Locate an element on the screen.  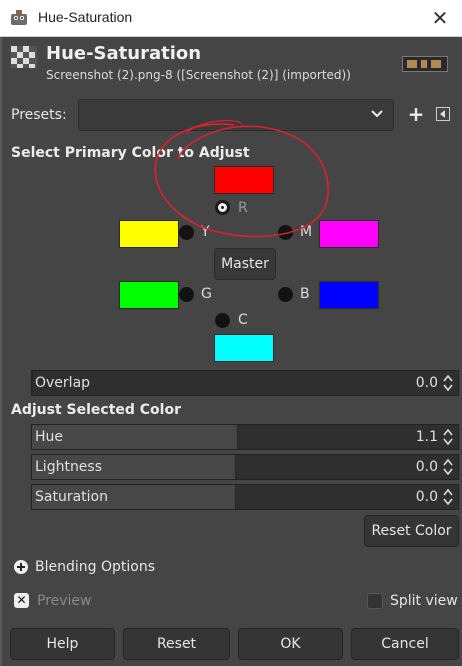
close-icon: ✕ is located at coordinates (440, 18).